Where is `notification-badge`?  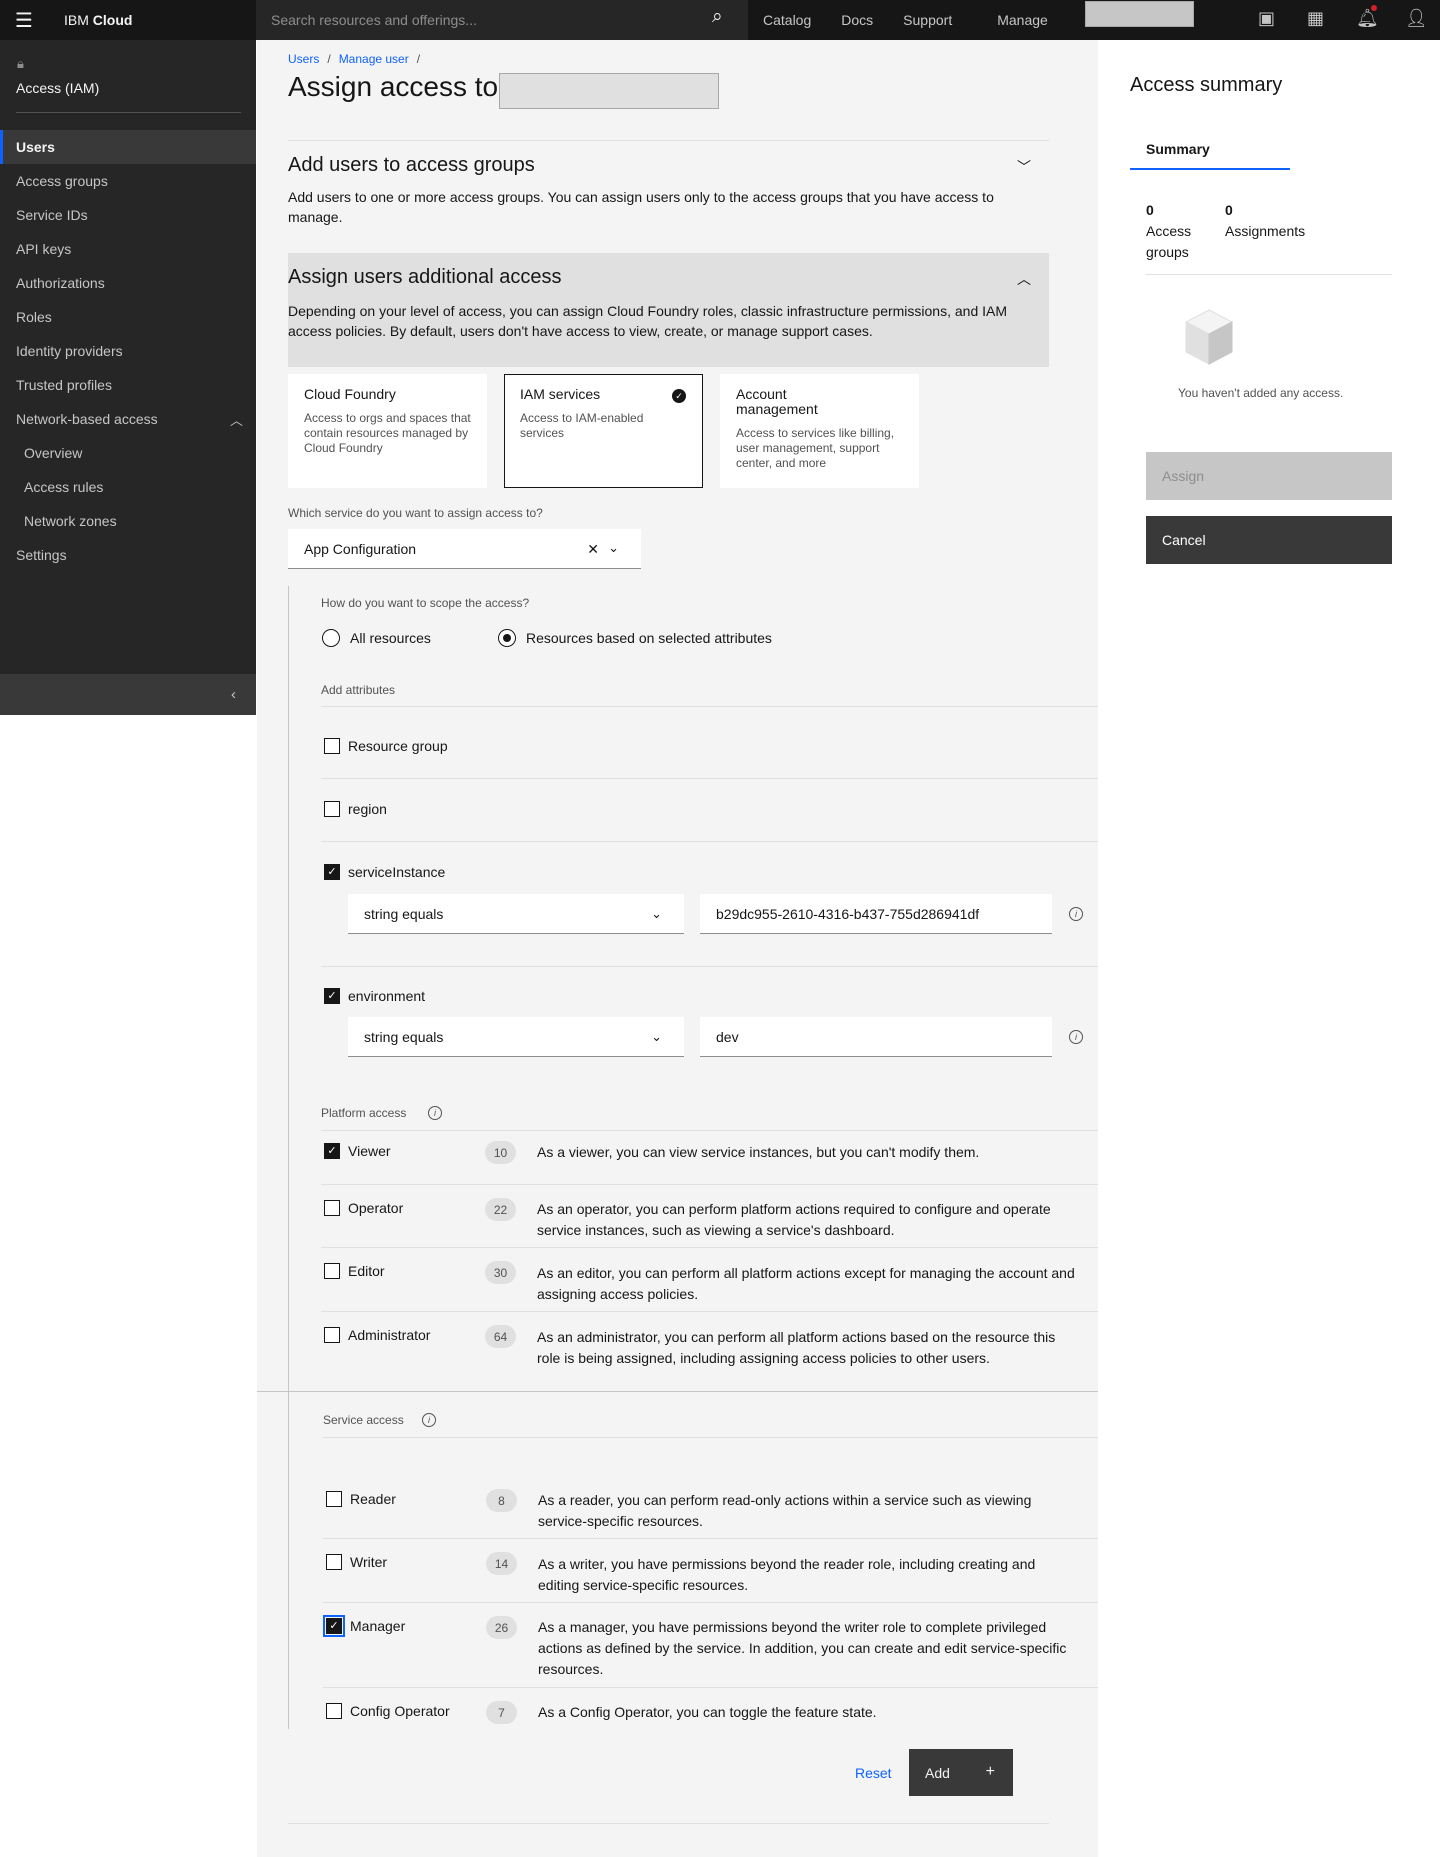
notification-badge is located at coordinates (1374, 8).